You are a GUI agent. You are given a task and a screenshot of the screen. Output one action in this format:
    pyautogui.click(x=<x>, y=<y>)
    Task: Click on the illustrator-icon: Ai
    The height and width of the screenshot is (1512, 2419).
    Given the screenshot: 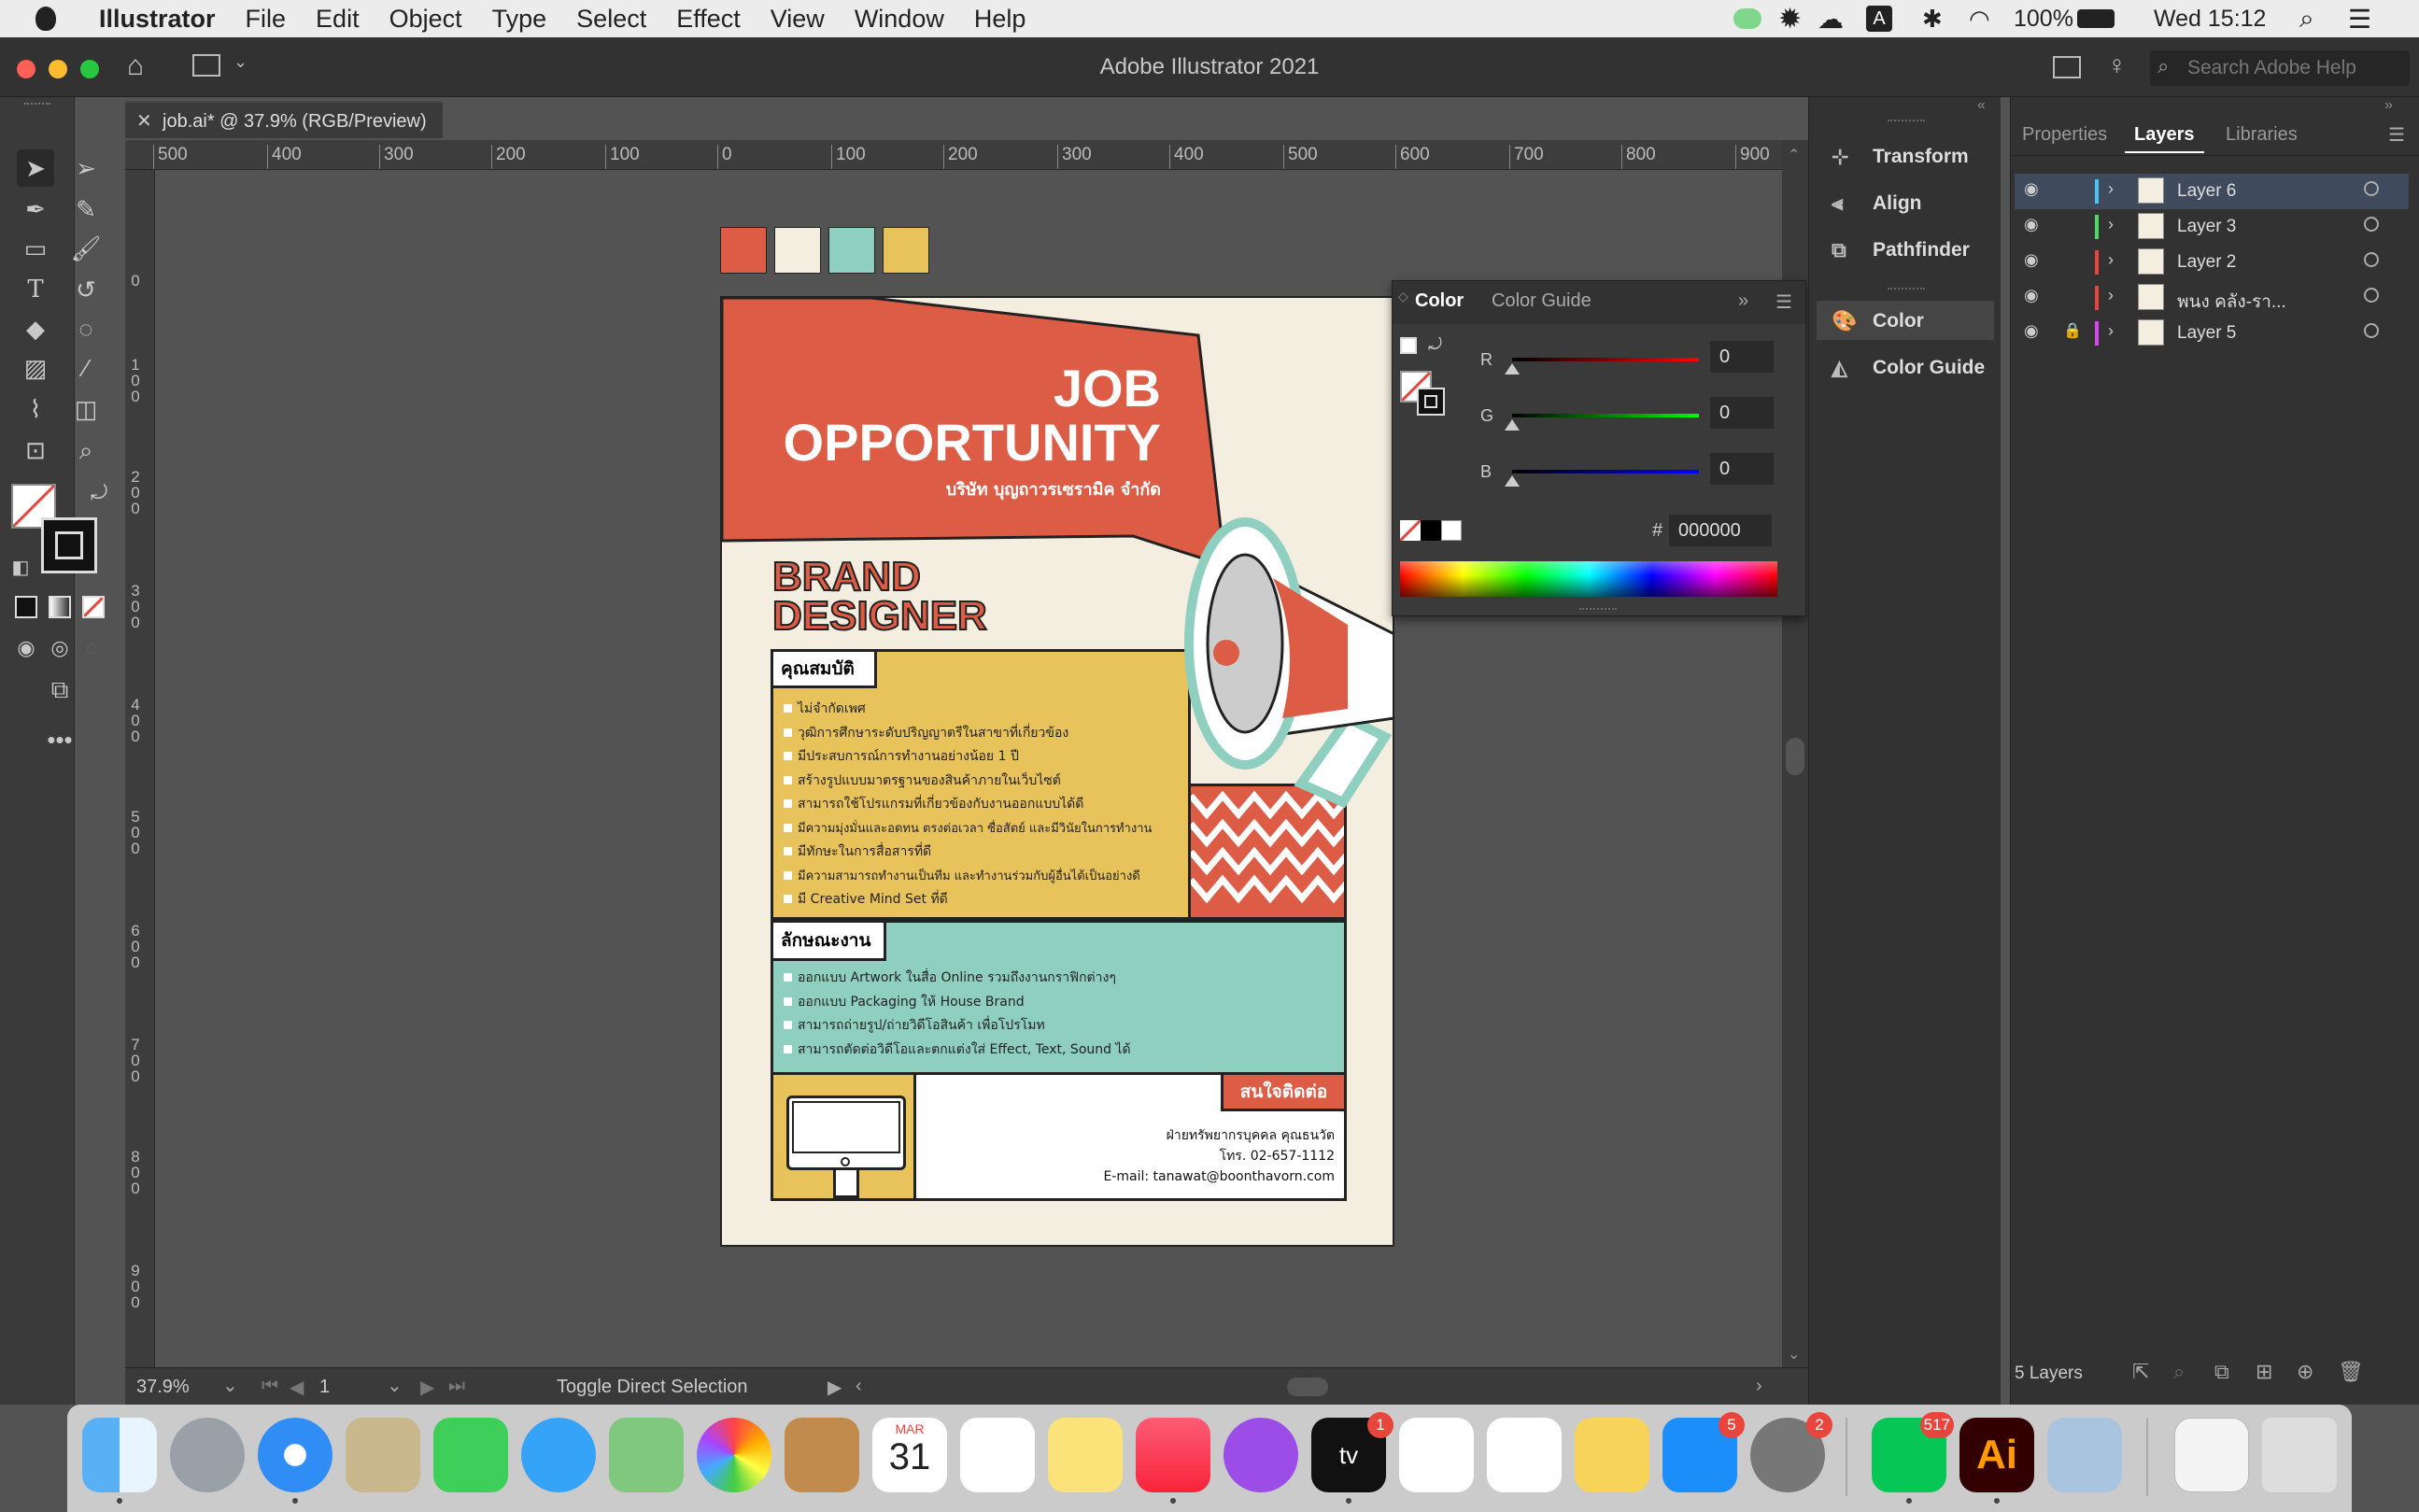 What is the action you would take?
    pyautogui.click(x=1996, y=1455)
    